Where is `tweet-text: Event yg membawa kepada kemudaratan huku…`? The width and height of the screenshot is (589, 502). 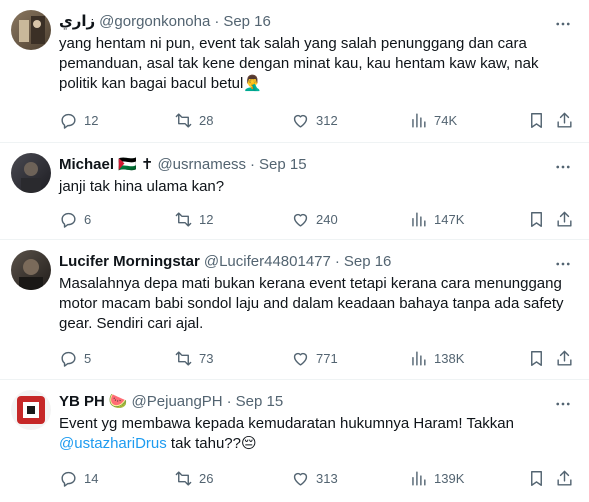
tweet-text: Event yg membawa kepada kemudaratan huku… is located at coordinates (318, 434).